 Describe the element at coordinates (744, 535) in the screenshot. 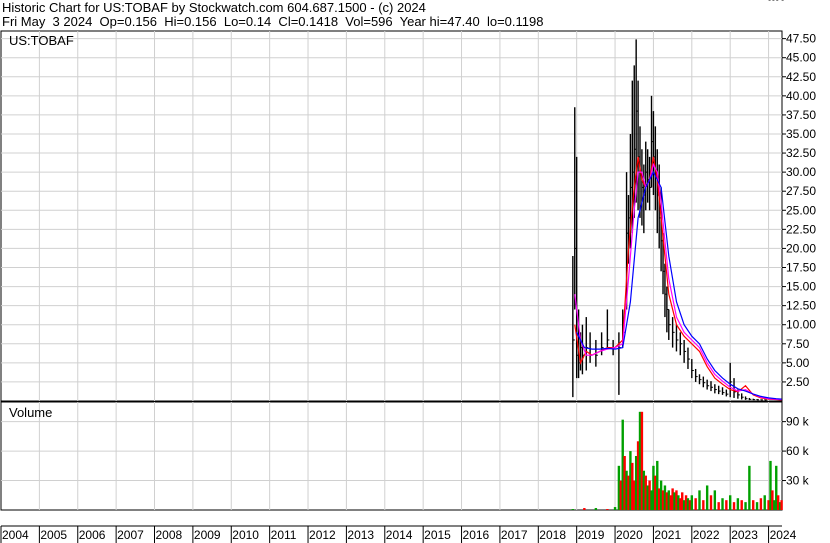

I see `x-tick-label: 2023` at that location.